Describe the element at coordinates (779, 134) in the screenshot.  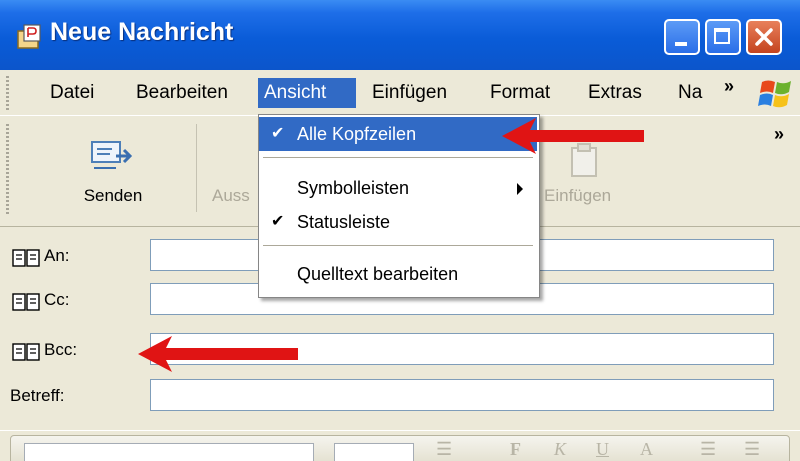
I see `toolbar-overflow-chevron-icon: »` at that location.